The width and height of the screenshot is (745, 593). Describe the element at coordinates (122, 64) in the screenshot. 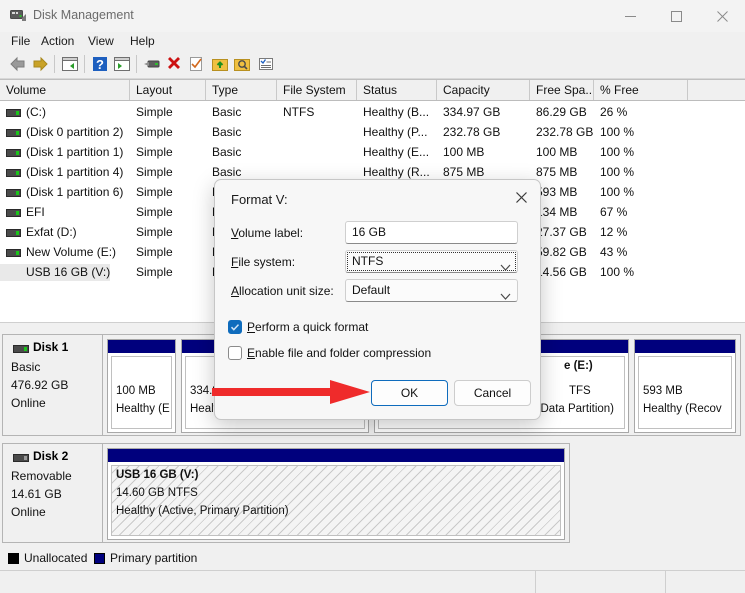

I see `properties-icon` at that location.